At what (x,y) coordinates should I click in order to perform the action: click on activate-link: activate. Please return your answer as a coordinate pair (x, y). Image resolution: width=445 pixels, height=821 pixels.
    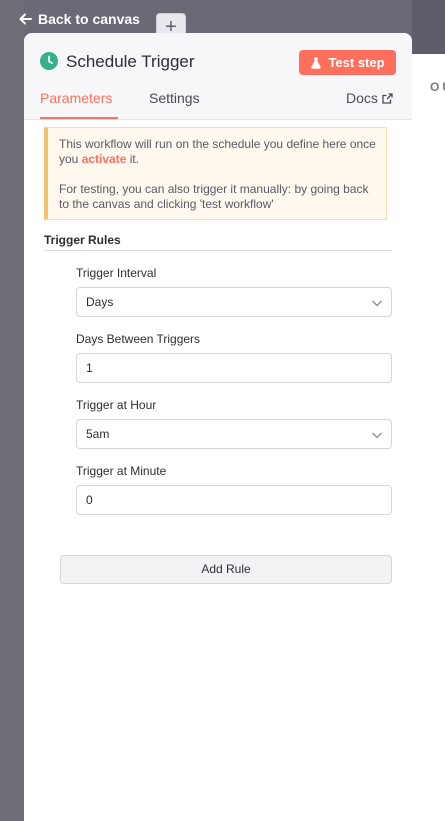
    Looking at the image, I should click on (104, 159).